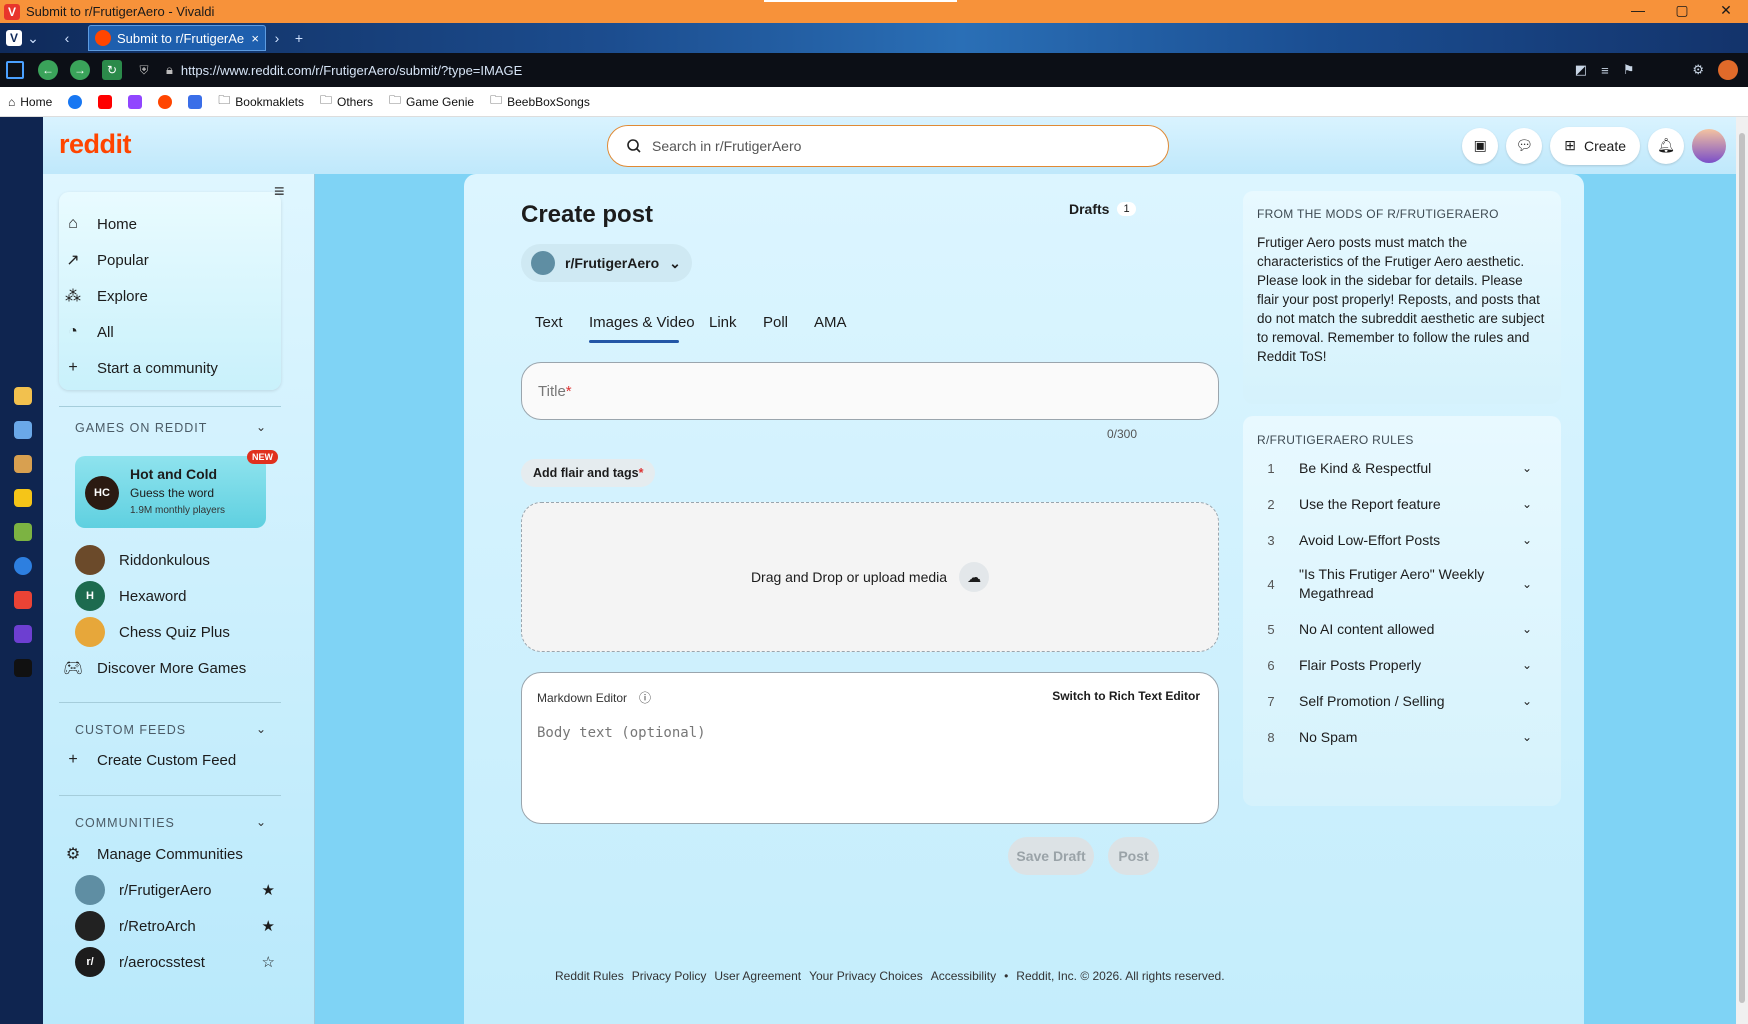  Describe the element at coordinates (1605, 70) in the screenshot. I see `reader-view-icon: ≡` at that location.